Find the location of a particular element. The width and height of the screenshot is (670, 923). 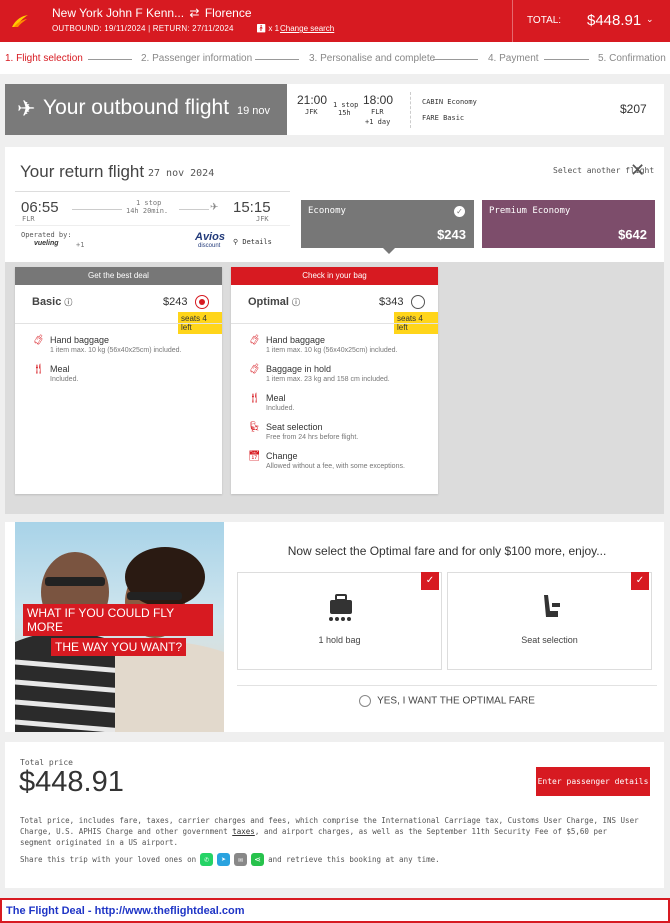

outbound-duration: 15h is located at coordinates (344, 113).